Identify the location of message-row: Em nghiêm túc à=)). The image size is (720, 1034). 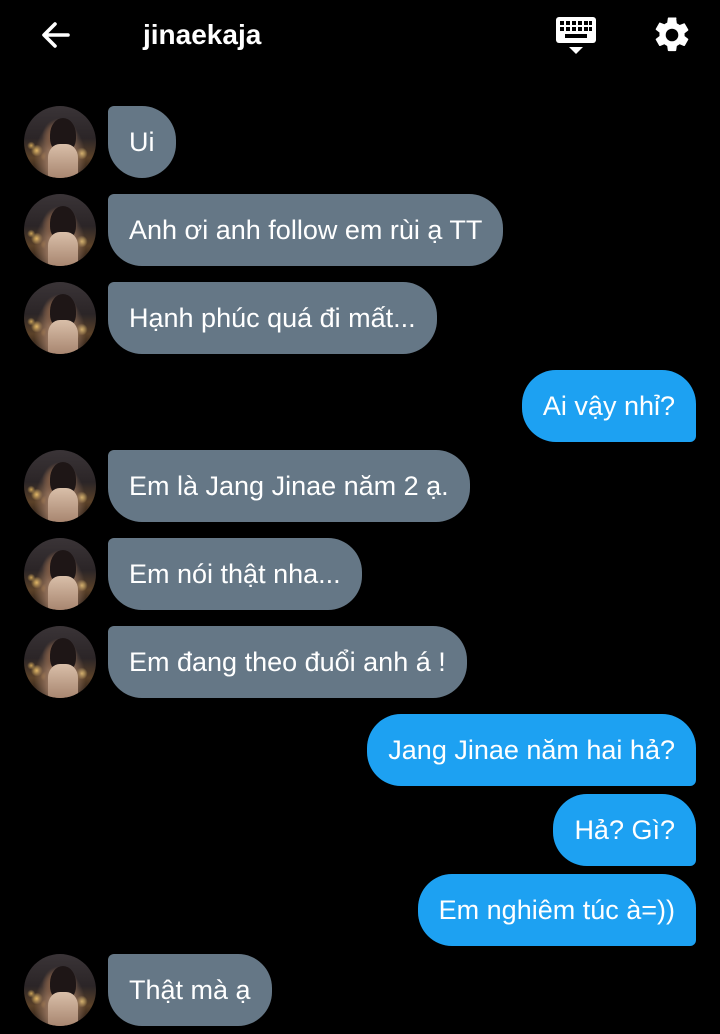
(360, 910).